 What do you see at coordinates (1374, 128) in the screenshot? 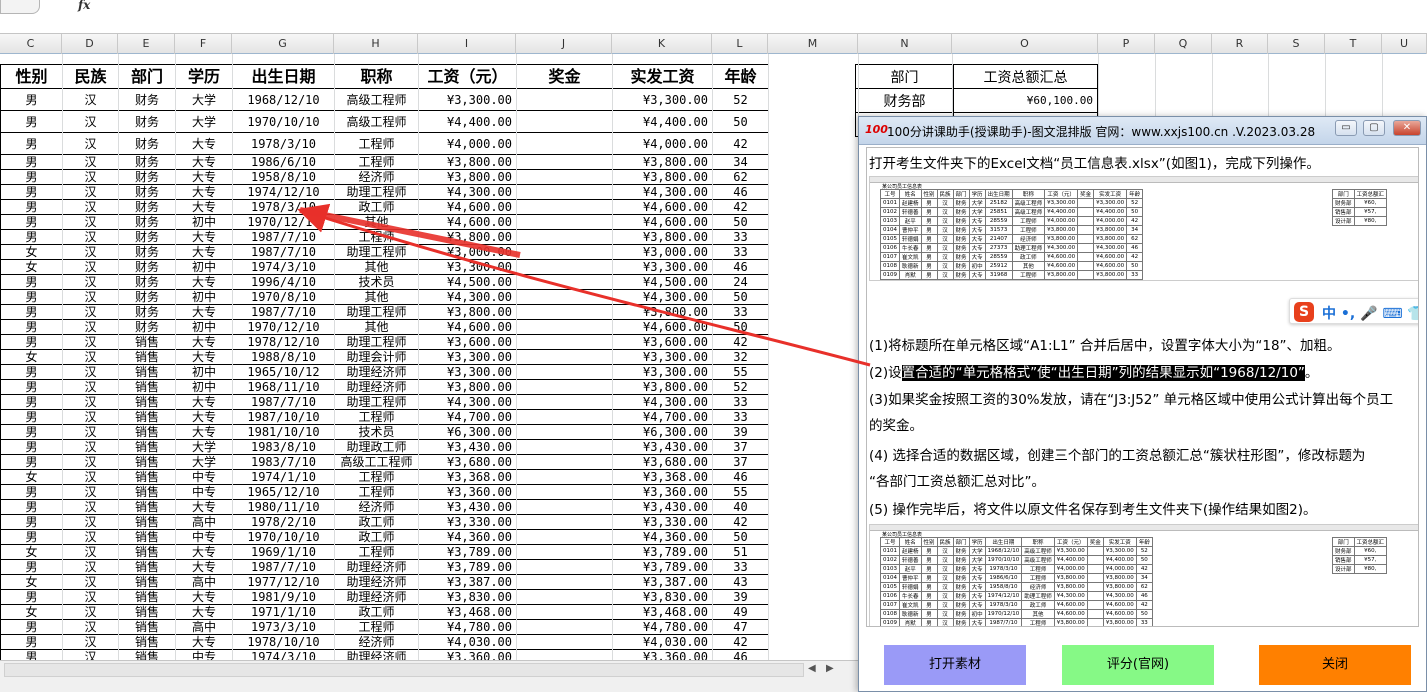
I see `maximize-button: ▢` at bounding box center [1374, 128].